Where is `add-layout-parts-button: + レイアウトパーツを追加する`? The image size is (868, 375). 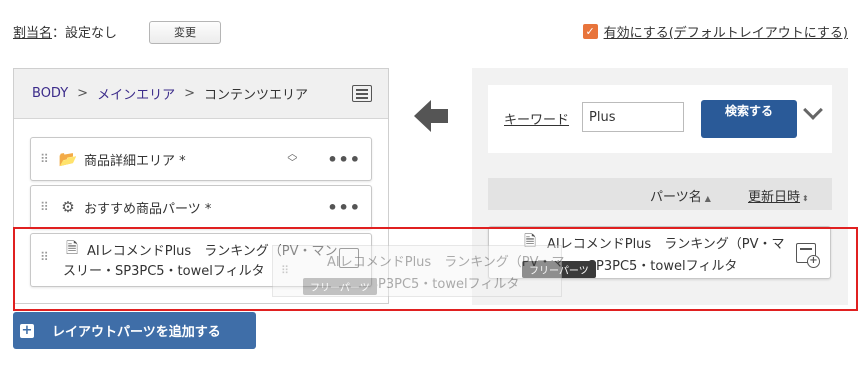
add-layout-parts-button: + レイアウトパーツを追加する is located at coordinates (134, 330).